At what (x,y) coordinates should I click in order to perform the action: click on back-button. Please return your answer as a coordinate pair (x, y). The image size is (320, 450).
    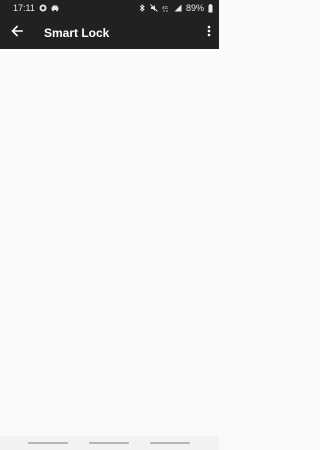
    Looking at the image, I should click on (17, 32).